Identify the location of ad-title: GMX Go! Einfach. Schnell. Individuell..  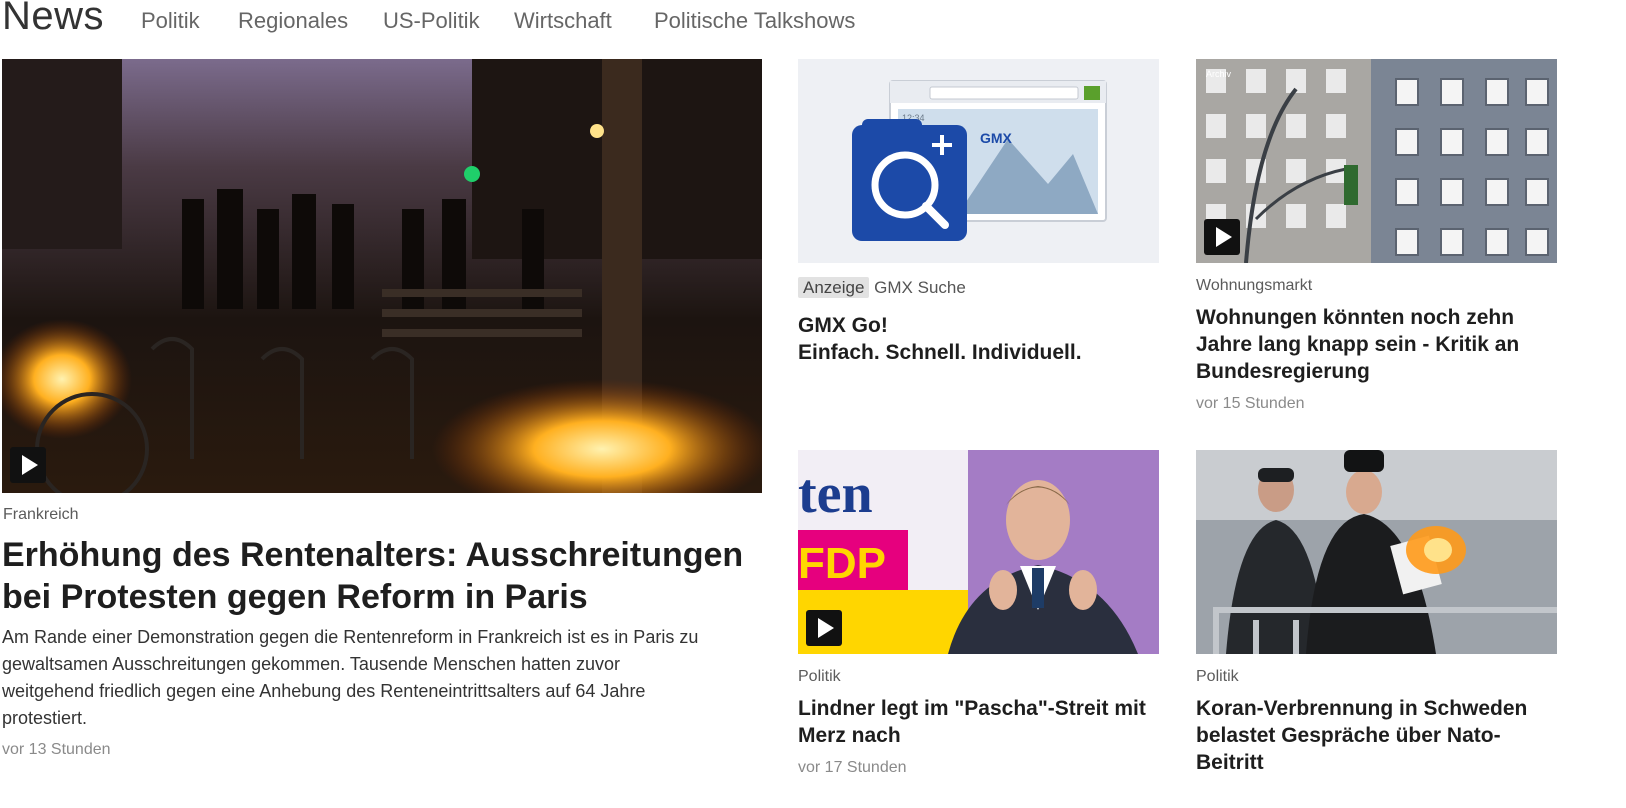
(940, 339).